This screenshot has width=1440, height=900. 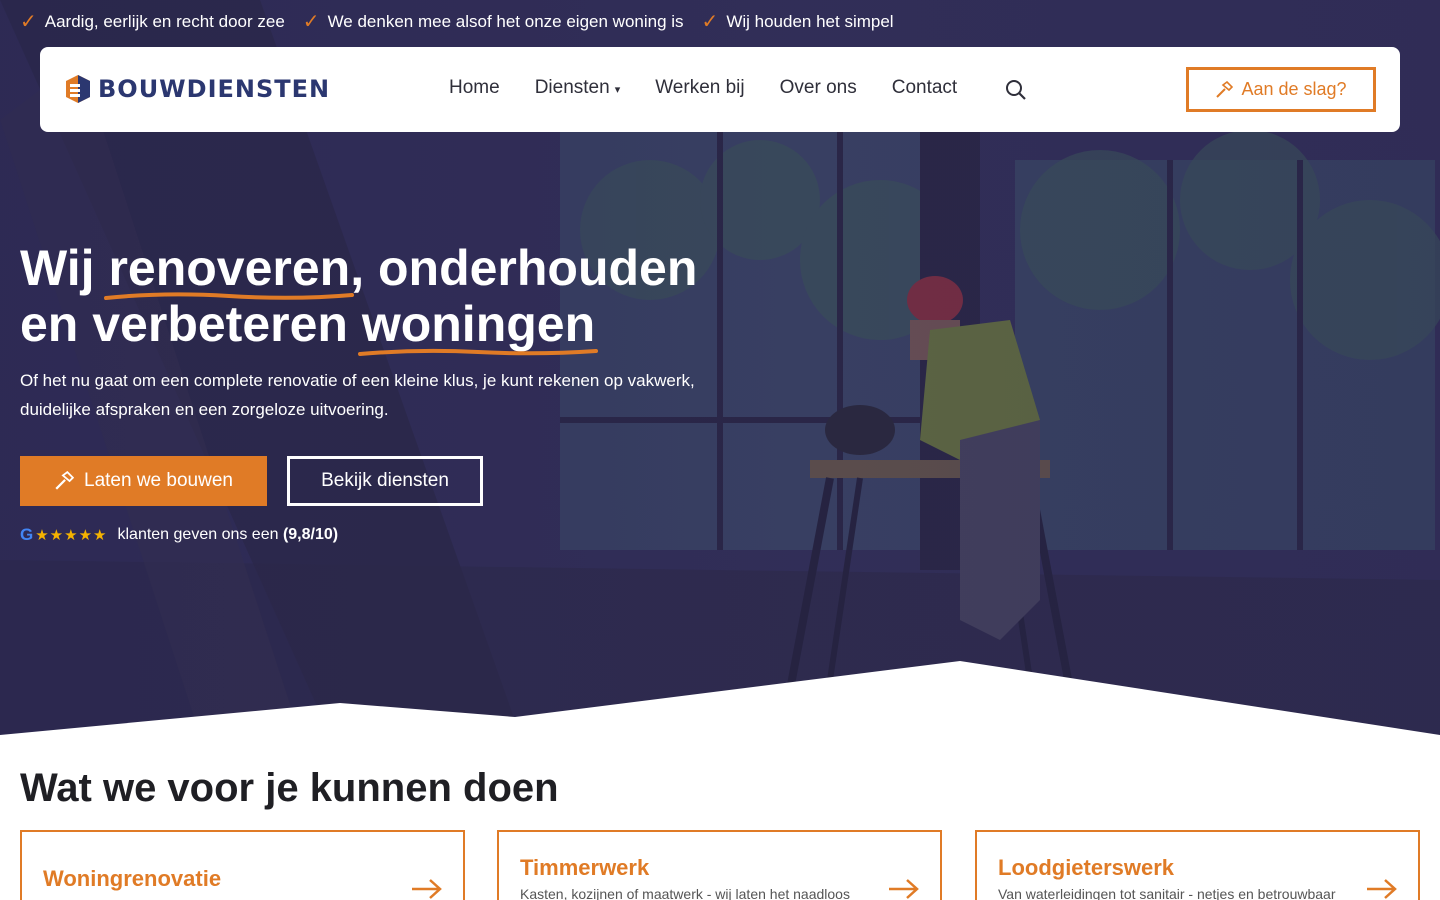 I want to click on heading-text: woningen, so click(x=478, y=324).